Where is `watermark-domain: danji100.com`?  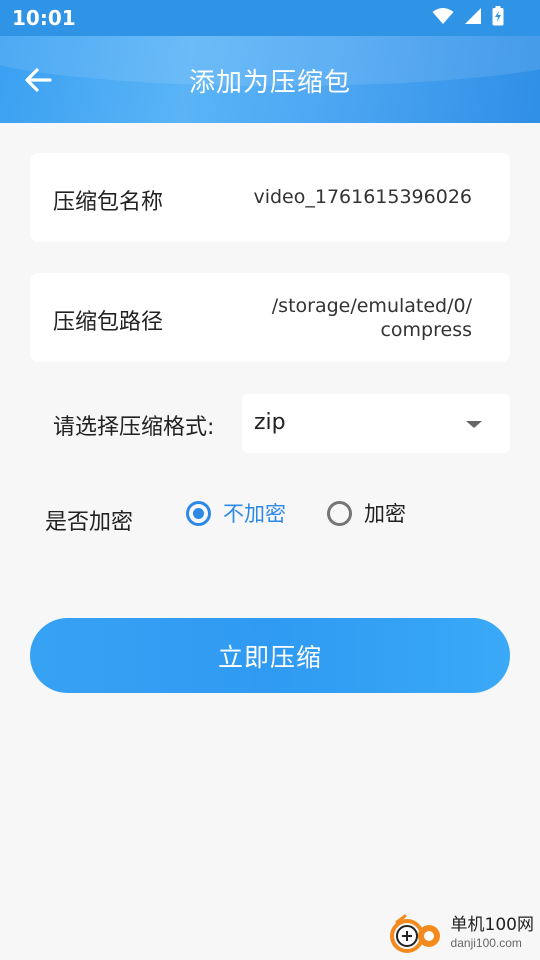 watermark-domain: danji100.com is located at coordinates (486, 943).